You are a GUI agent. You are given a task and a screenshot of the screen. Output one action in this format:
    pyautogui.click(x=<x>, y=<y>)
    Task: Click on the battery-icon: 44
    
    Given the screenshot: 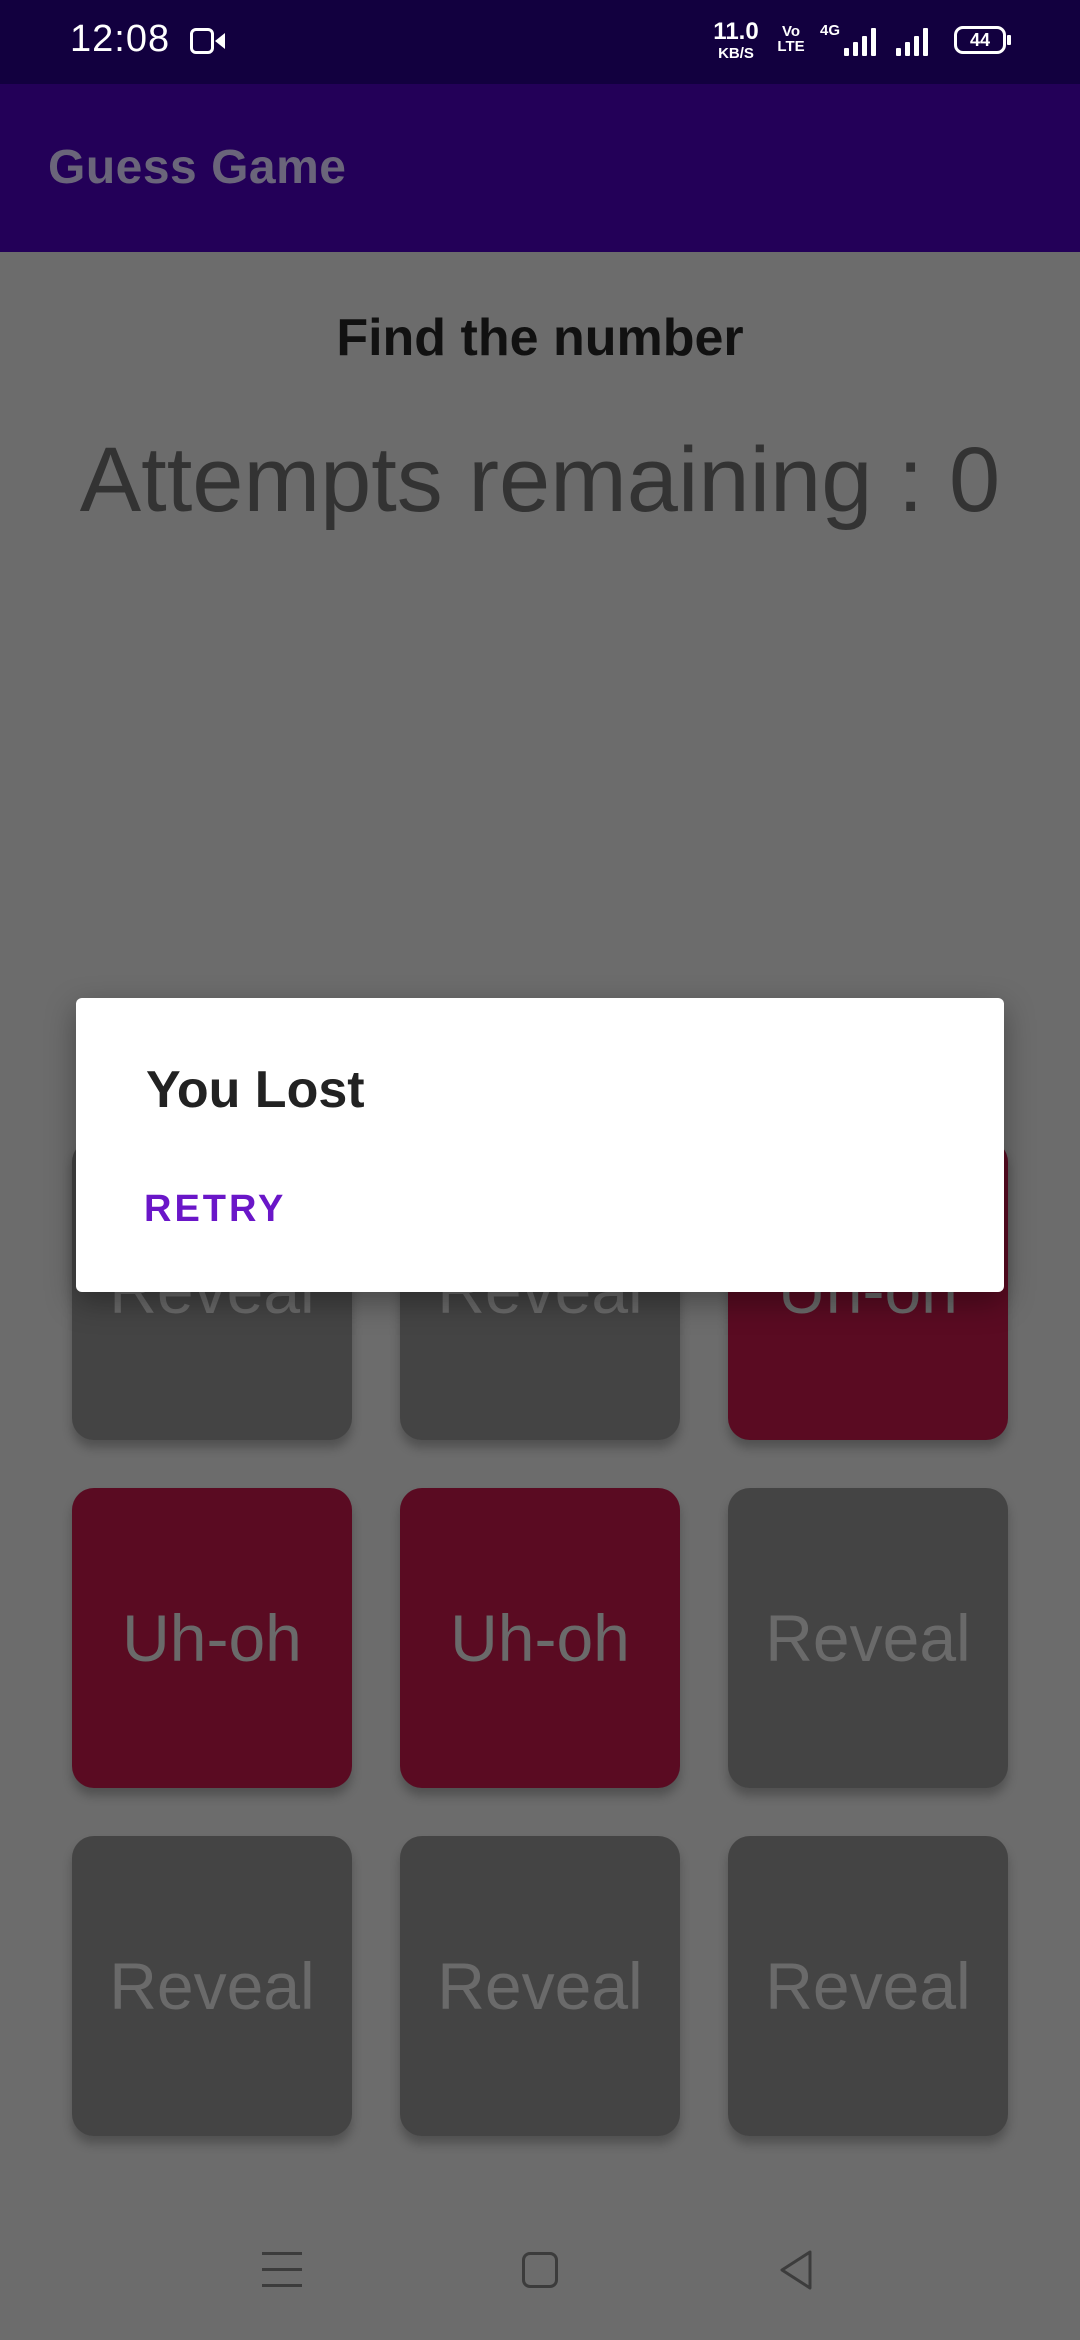 What is the action you would take?
    pyautogui.click(x=982, y=40)
    